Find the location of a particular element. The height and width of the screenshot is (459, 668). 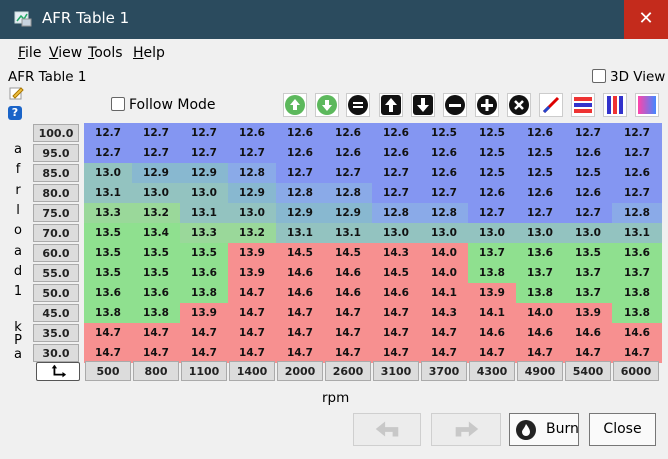

table-cell: 13.9 is located at coordinates (588, 313).